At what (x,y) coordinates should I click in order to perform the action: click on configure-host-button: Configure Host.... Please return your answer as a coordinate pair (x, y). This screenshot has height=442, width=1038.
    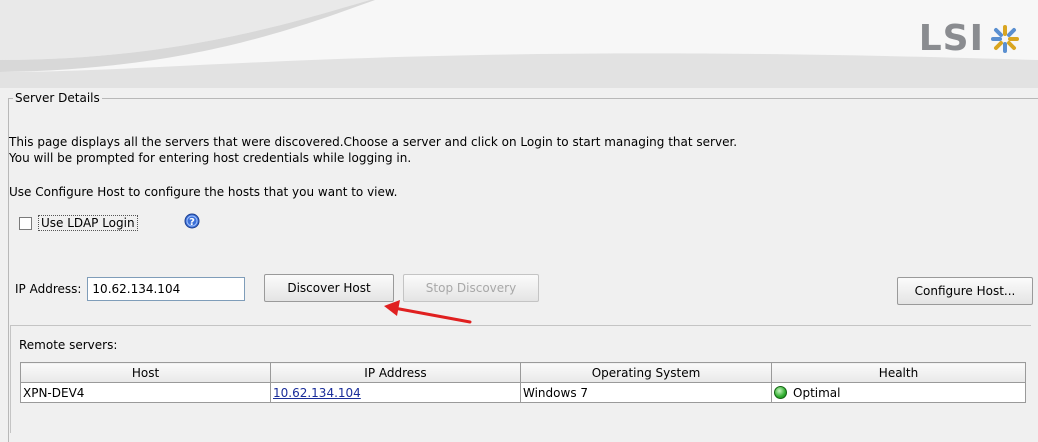
    Looking at the image, I should click on (965, 291).